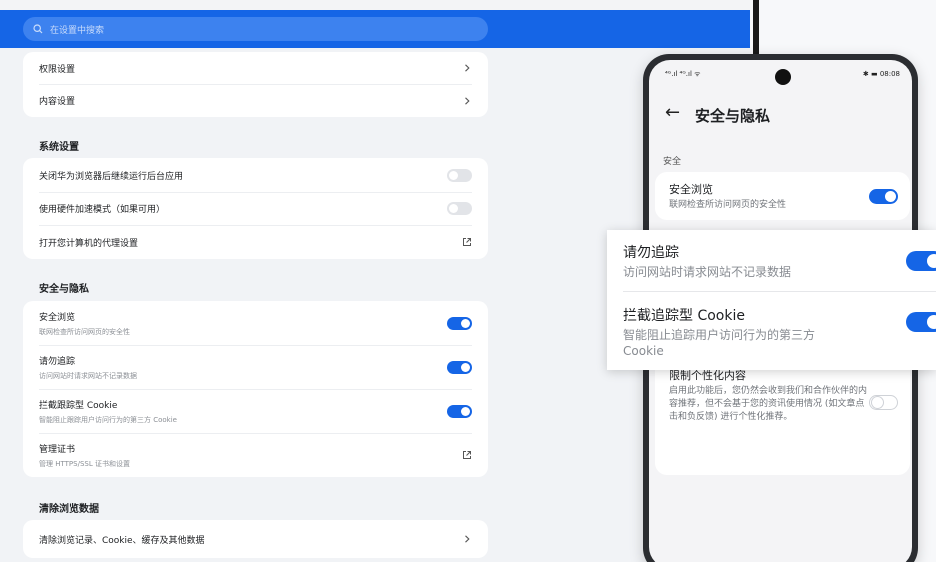 The width and height of the screenshot is (936, 562). Describe the element at coordinates (255, 175) in the screenshot. I see `background-apps-row: 关闭华为浏览器后继续运行后台应用` at that location.